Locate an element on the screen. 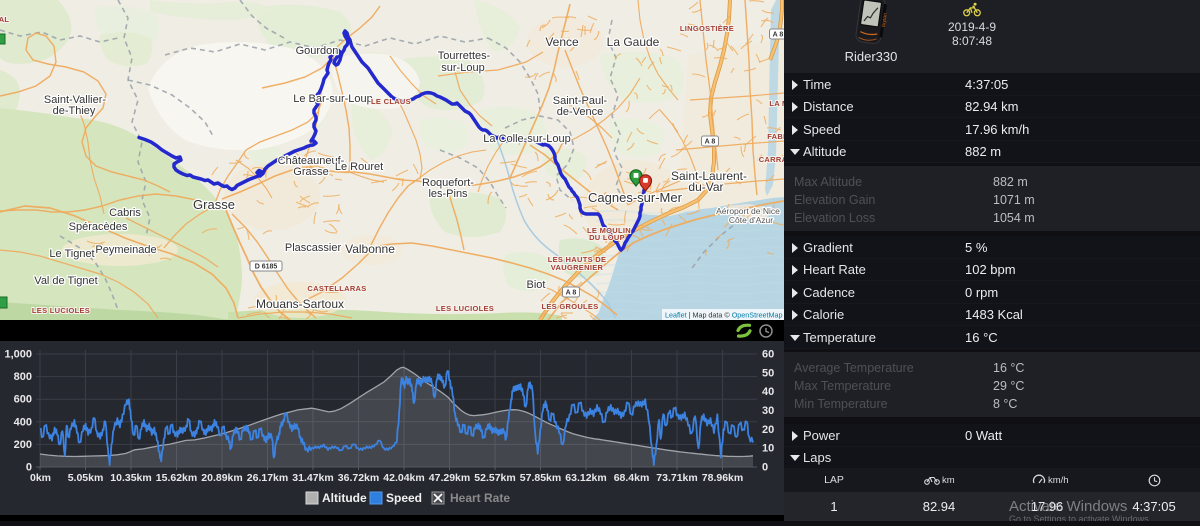 The width and height of the screenshot is (1200, 526). svg-text: Tourrettes- is located at coordinates (464, 56).